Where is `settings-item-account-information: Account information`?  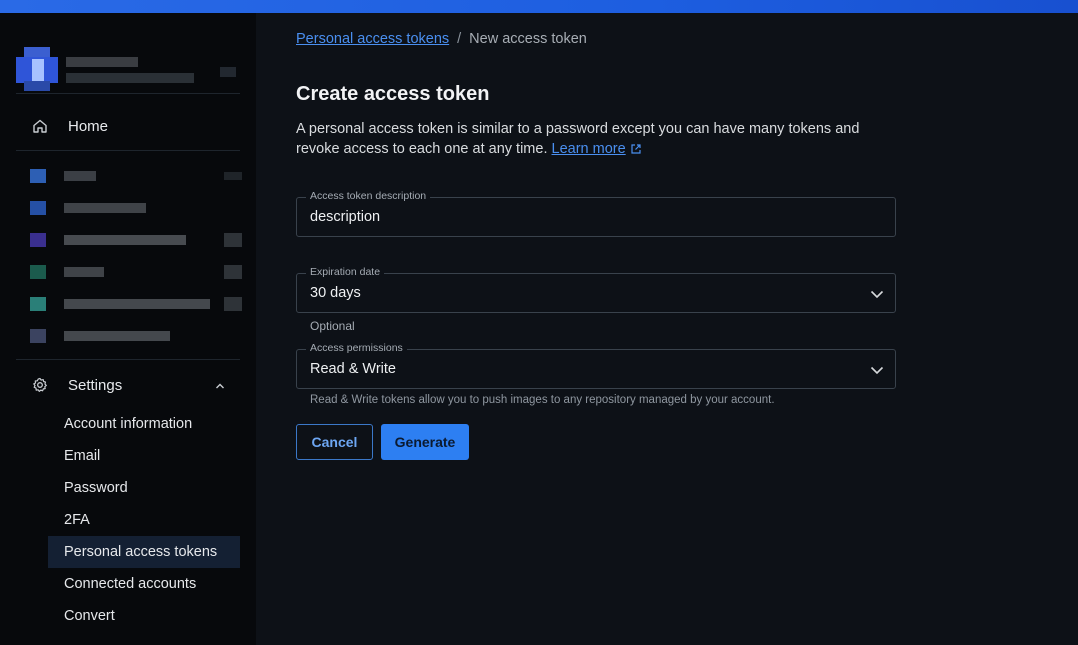 settings-item-account-information: Account information is located at coordinates (144, 424).